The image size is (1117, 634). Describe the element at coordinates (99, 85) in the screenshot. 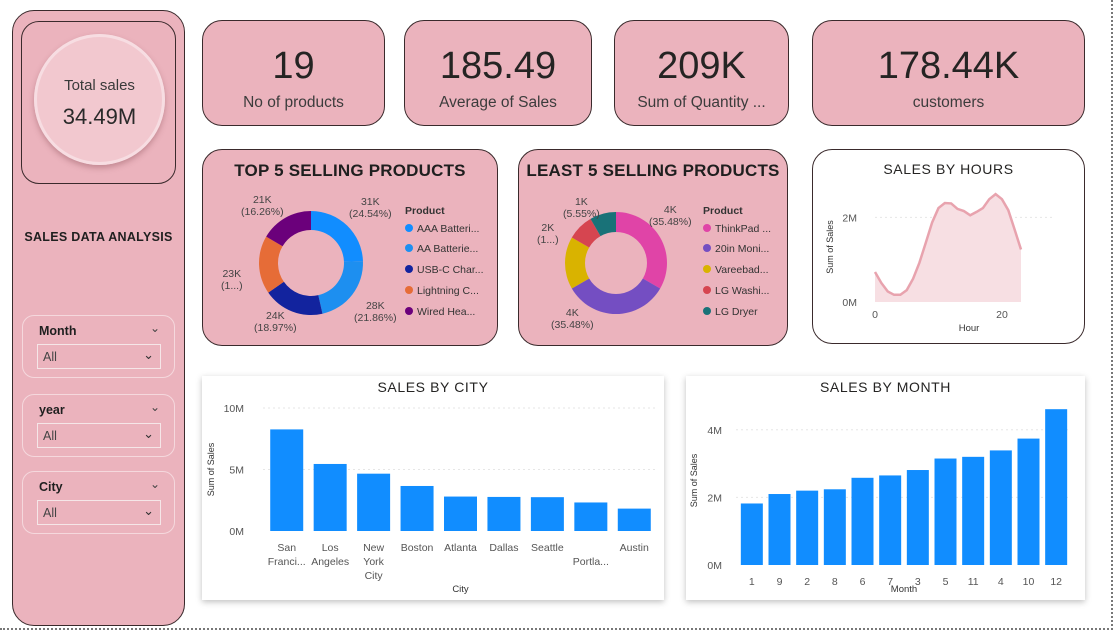

I see `total-sales-label: Total sales` at that location.